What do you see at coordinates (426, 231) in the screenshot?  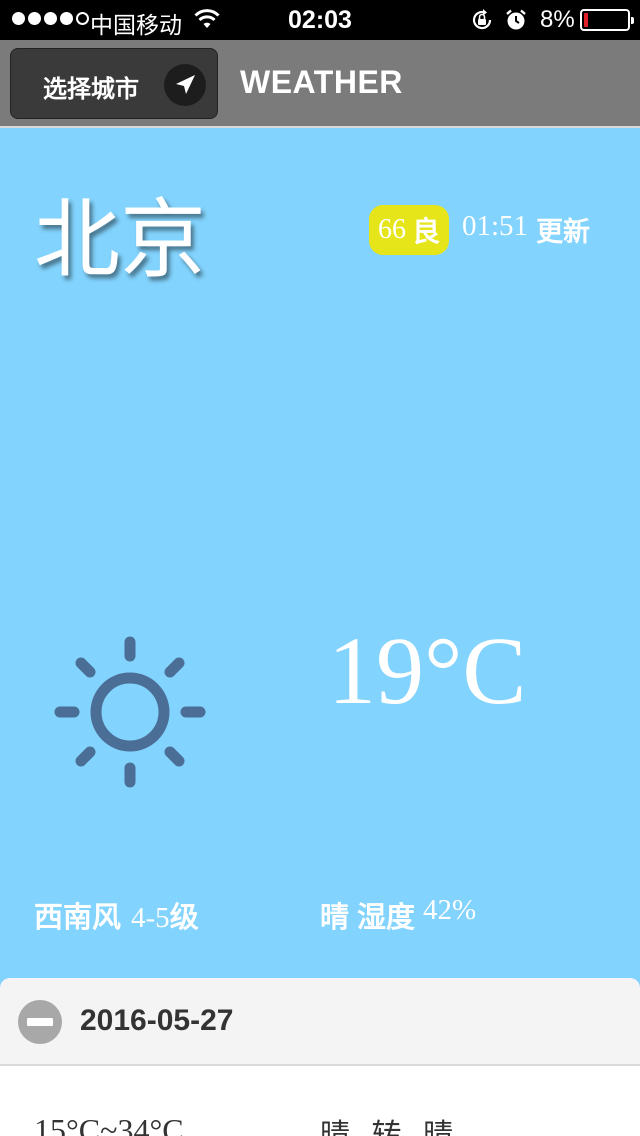 I see `aqi-level: 良` at bounding box center [426, 231].